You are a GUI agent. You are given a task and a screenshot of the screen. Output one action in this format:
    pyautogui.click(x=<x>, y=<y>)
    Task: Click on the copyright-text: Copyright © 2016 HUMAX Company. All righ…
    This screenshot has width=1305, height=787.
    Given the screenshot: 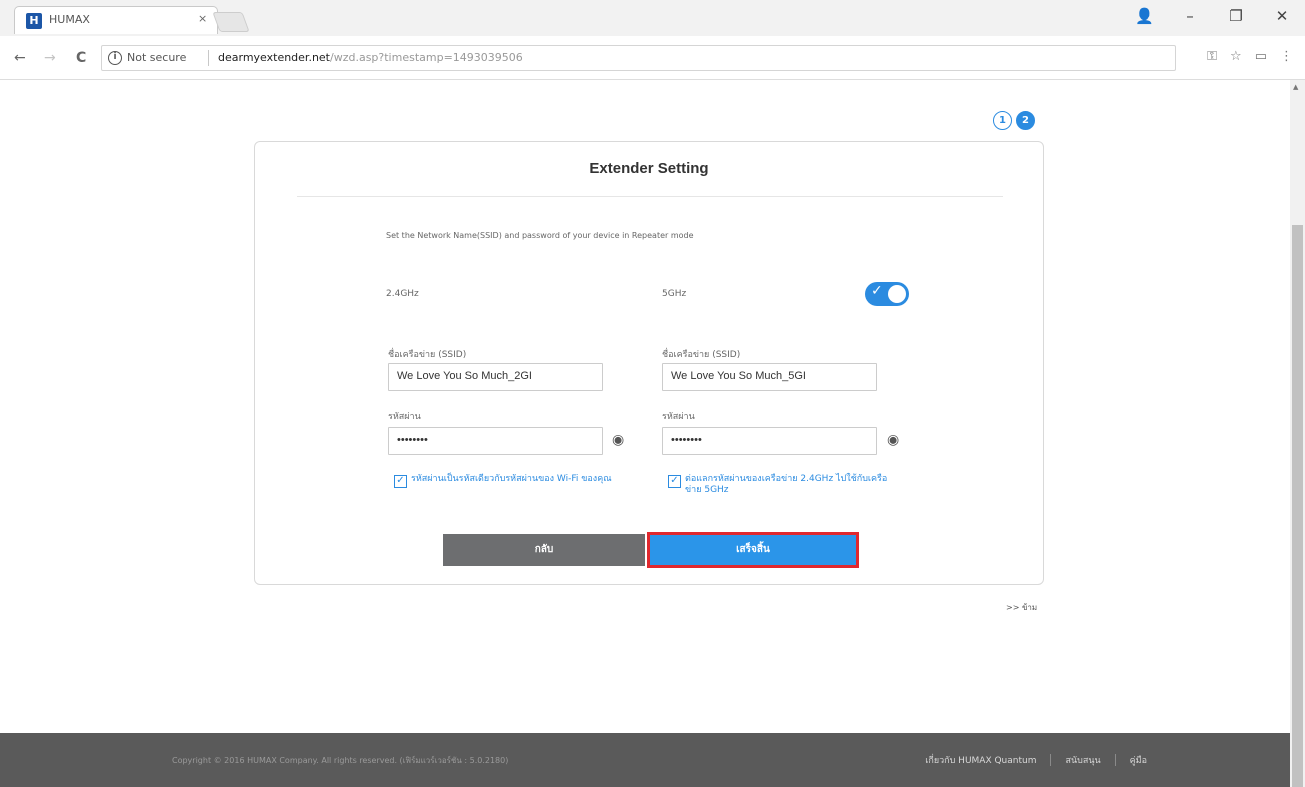 What is the action you would take?
    pyautogui.click(x=340, y=760)
    